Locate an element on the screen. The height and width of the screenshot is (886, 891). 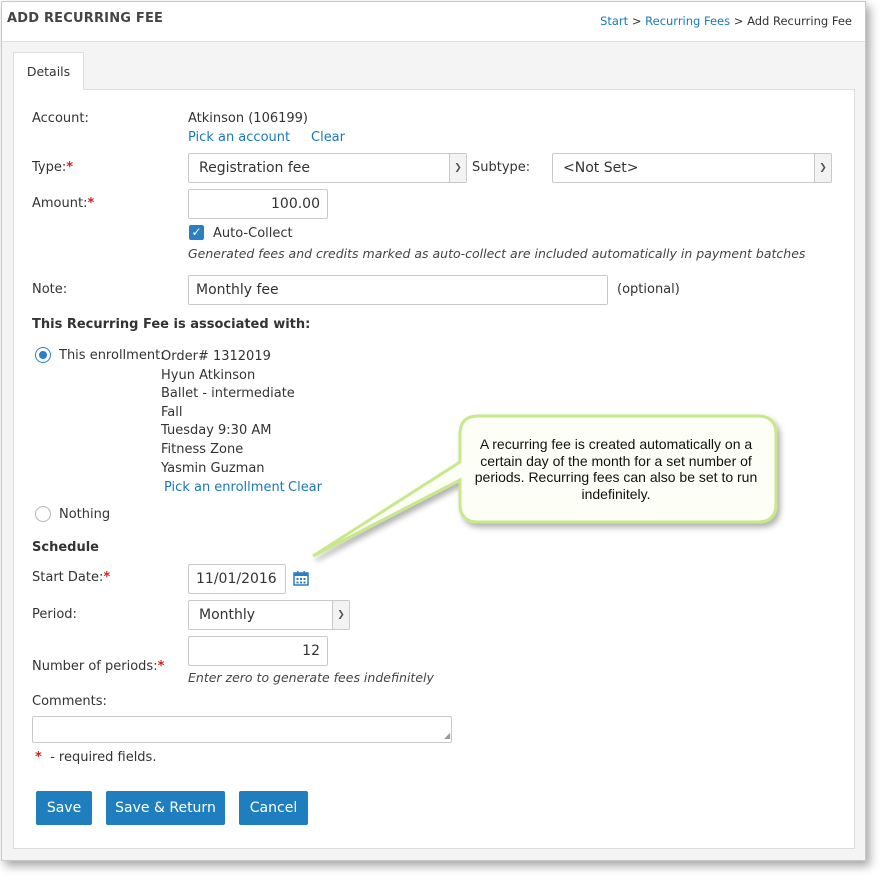
account-label: Account: is located at coordinates (60, 118).